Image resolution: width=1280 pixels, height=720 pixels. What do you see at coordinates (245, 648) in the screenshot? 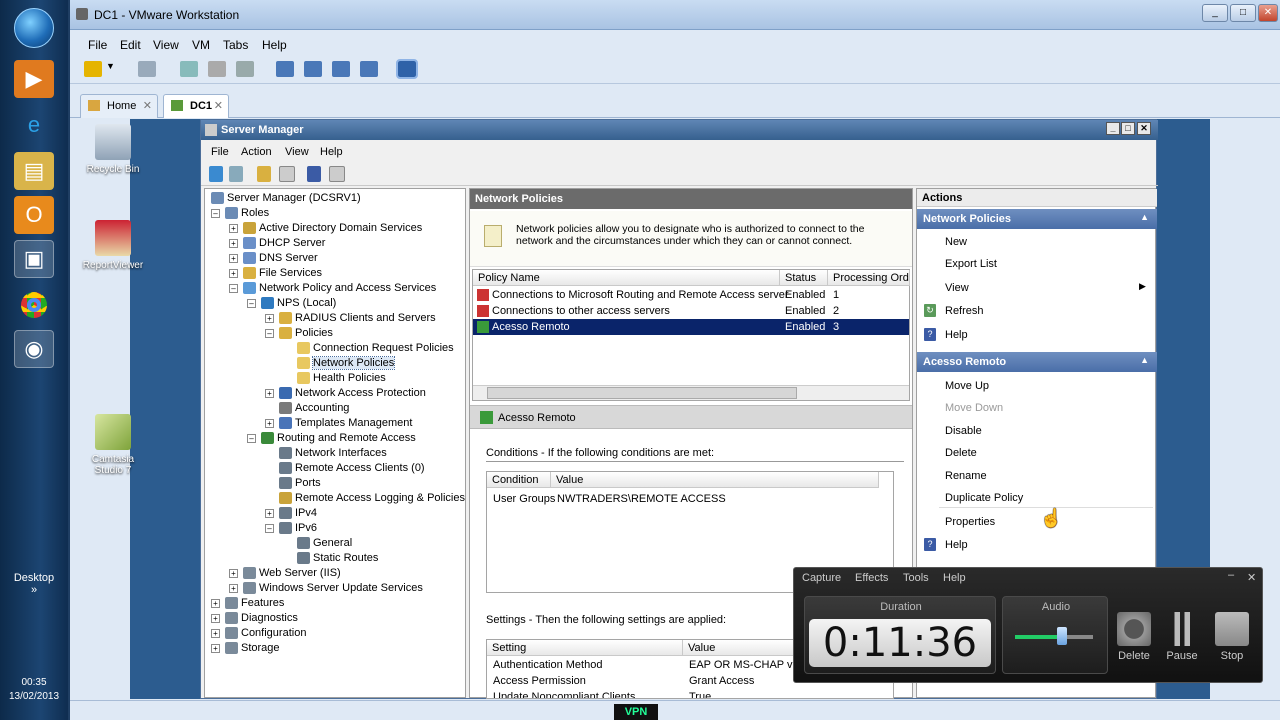
I see `tree-node: + Storage` at bounding box center [245, 648].